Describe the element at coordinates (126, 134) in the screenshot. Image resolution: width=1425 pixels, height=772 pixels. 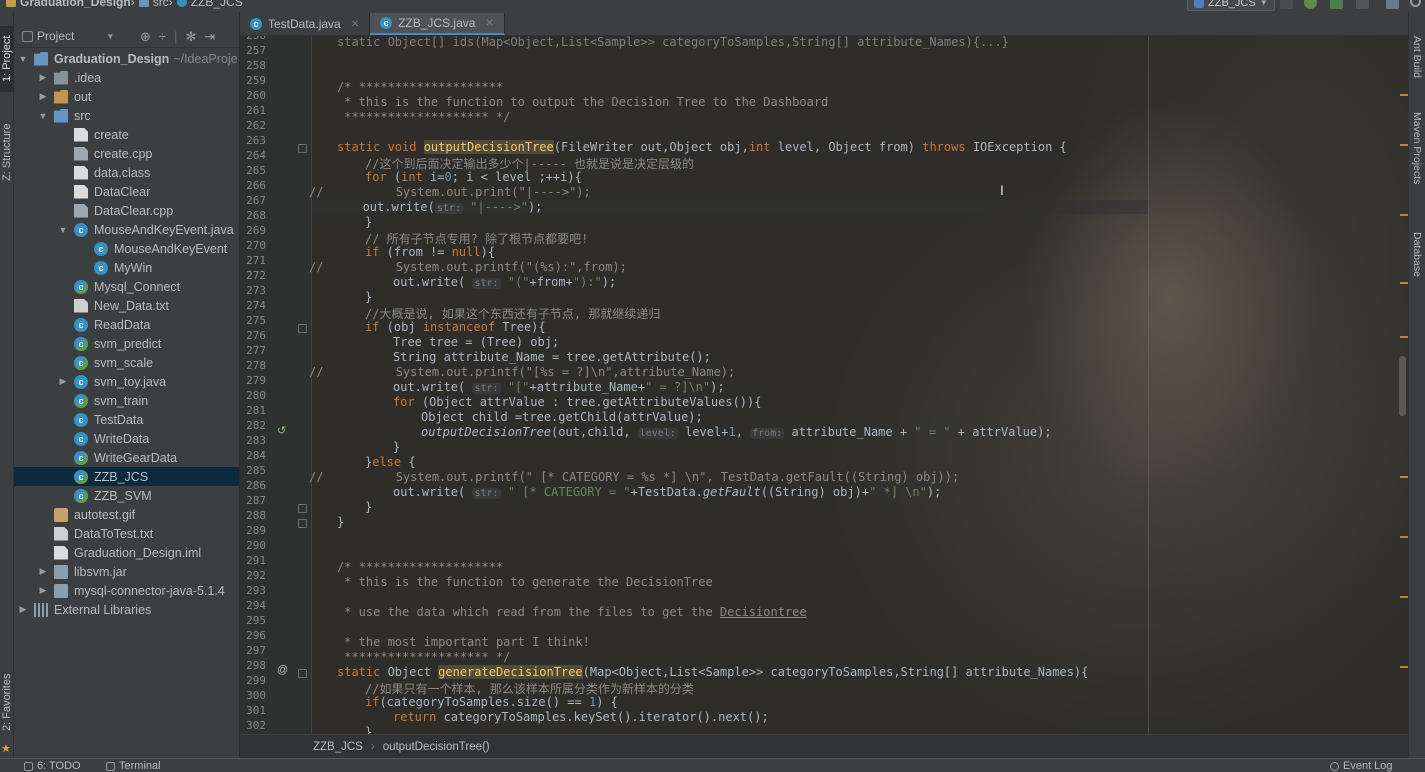
I see `tree-item: create` at that location.